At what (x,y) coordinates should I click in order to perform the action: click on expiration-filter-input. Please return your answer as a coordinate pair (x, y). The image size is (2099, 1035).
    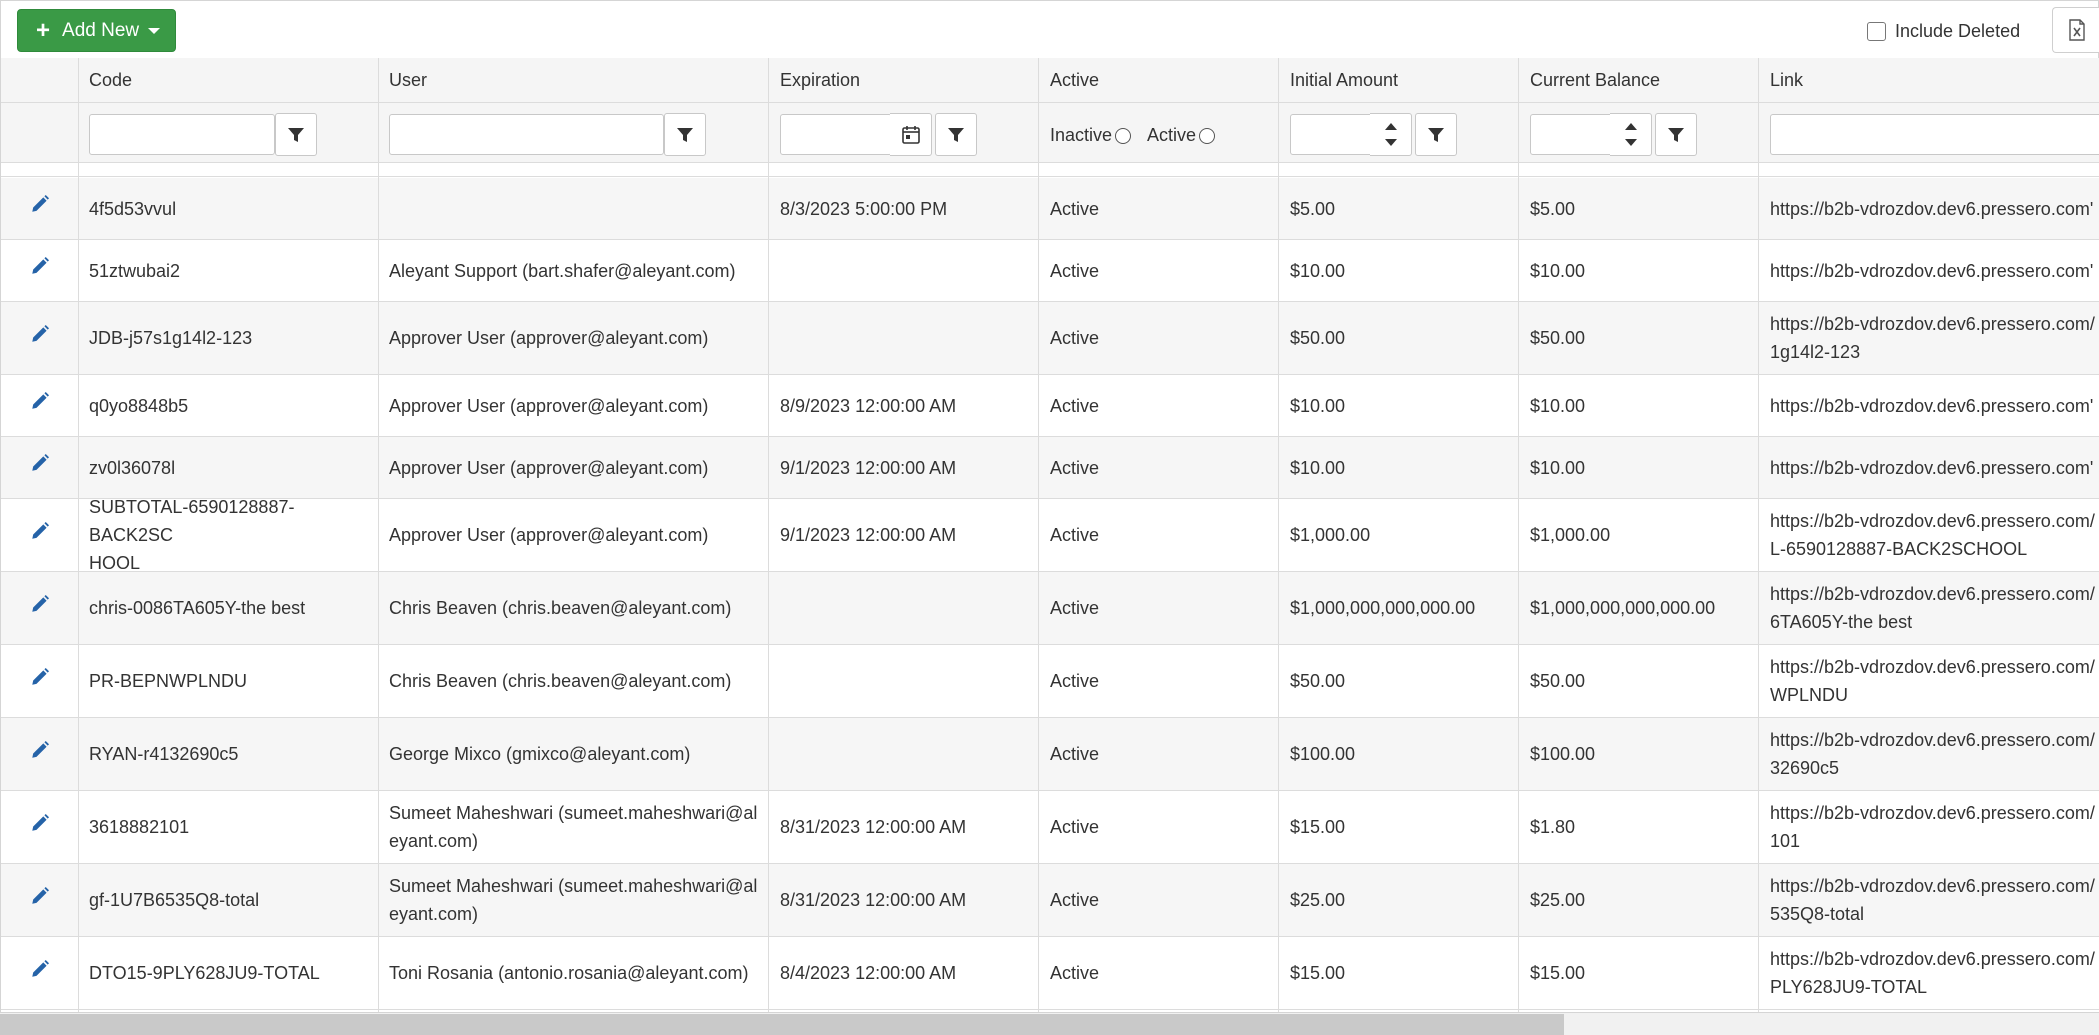
    Looking at the image, I should click on (836, 134).